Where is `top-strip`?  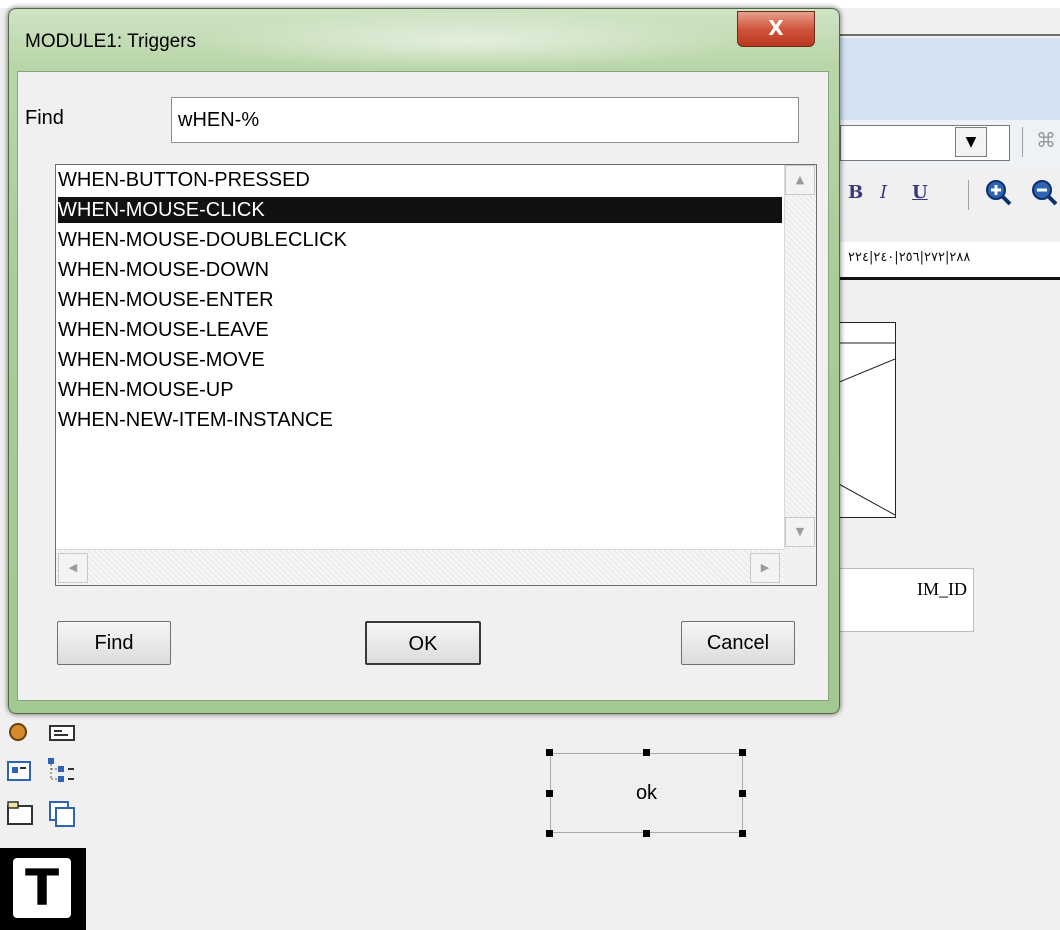 top-strip is located at coordinates (530, 4).